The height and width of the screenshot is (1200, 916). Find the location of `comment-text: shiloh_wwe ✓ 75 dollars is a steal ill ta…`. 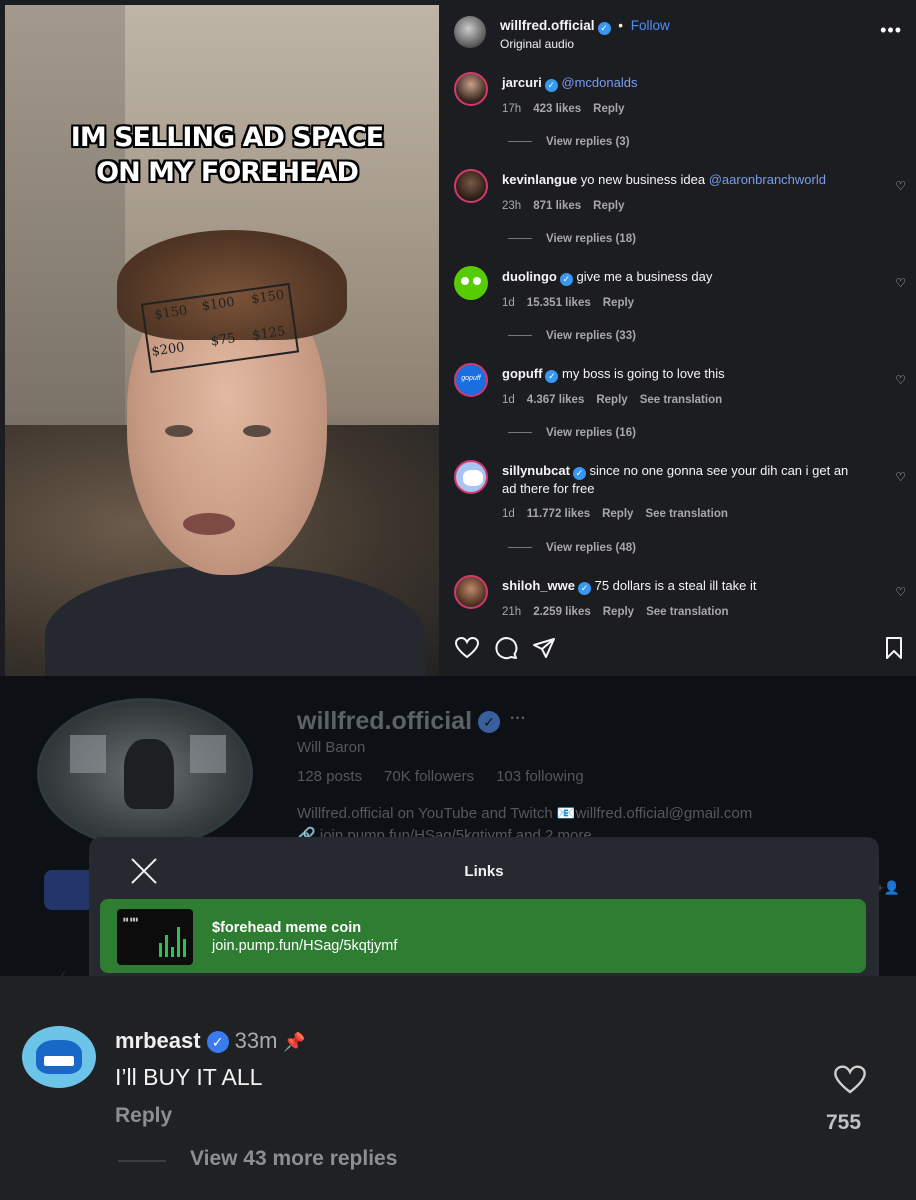

comment-text: shiloh_wwe ✓ 75 dollars is a steal ill ta… is located at coordinates (682, 586).